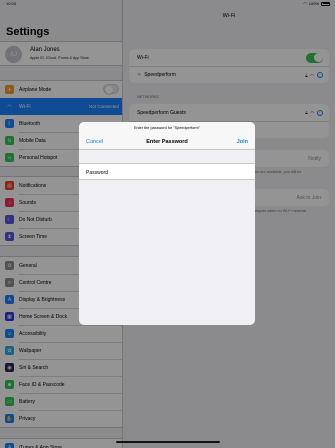  I want to click on dialog-prompt: Enter the password for "Speedperform", so click(166, 128).